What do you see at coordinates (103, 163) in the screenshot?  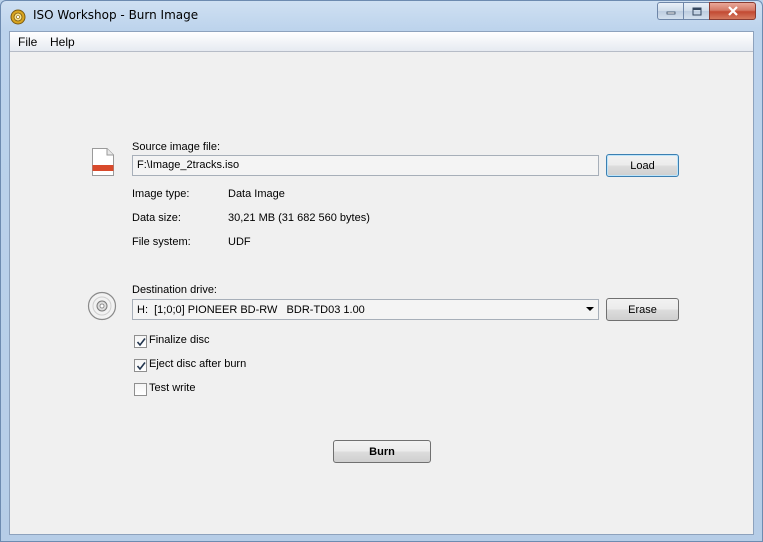 I see `file-icon` at bounding box center [103, 163].